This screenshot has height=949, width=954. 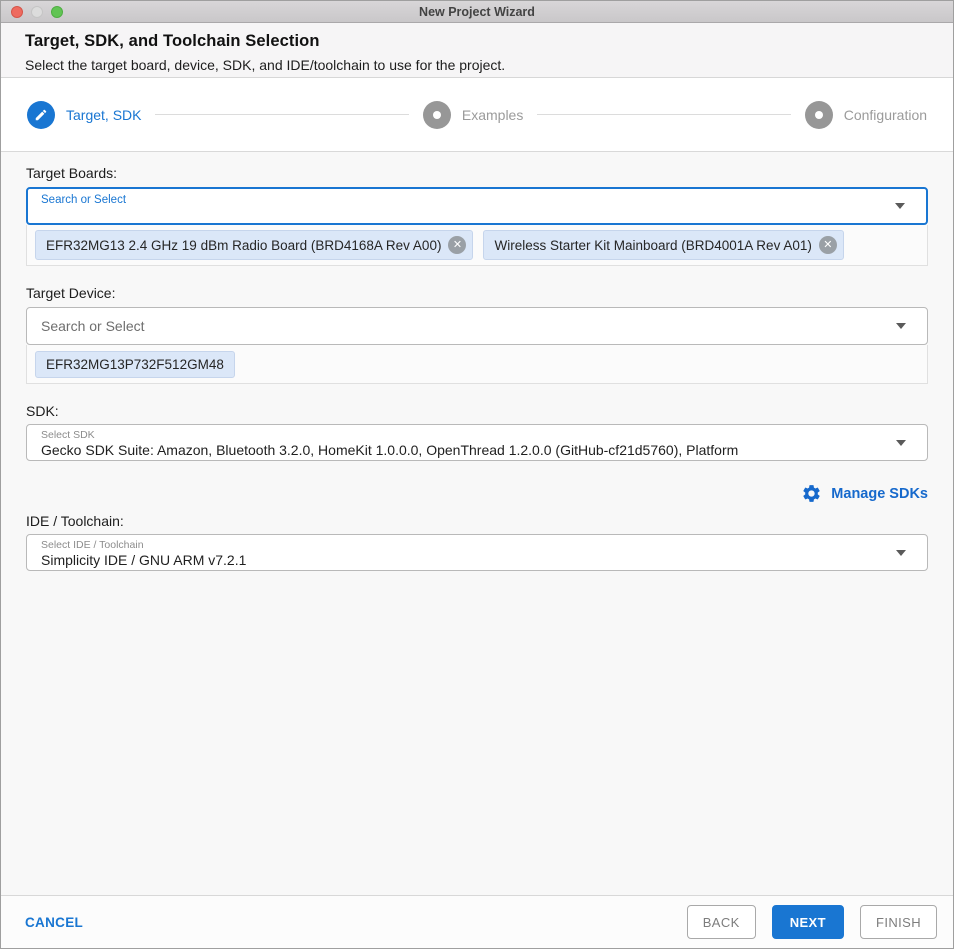 What do you see at coordinates (75, 521) in the screenshot?
I see `ide-toolchain-label: IDE / Toolchain:` at bounding box center [75, 521].